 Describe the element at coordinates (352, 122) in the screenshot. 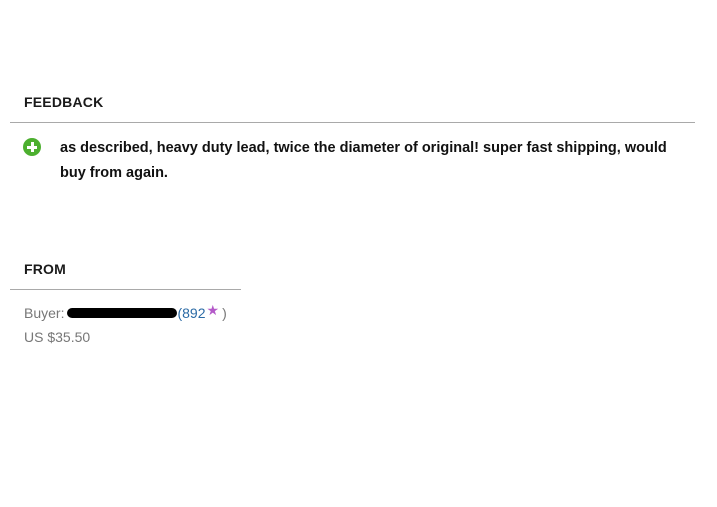

I see `feedback-divider` at that location.